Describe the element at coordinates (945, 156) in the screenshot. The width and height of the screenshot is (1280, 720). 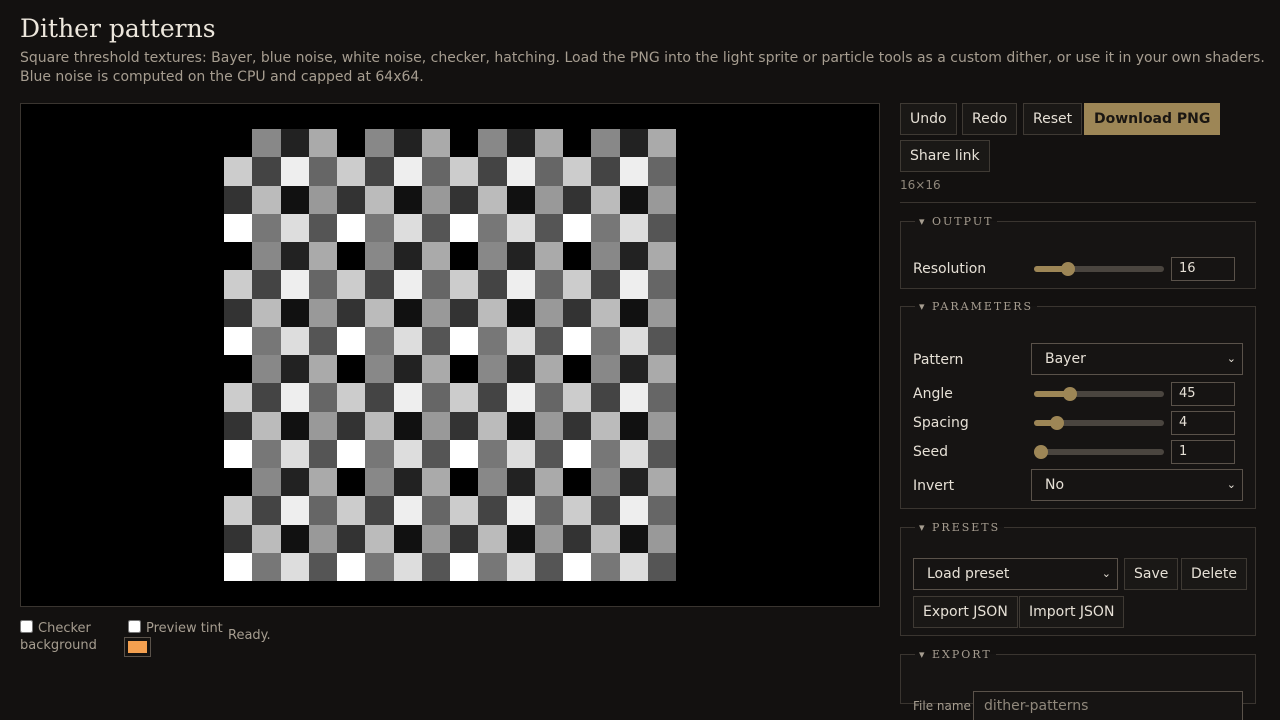
I see `share-link-button: Share link` at that location.